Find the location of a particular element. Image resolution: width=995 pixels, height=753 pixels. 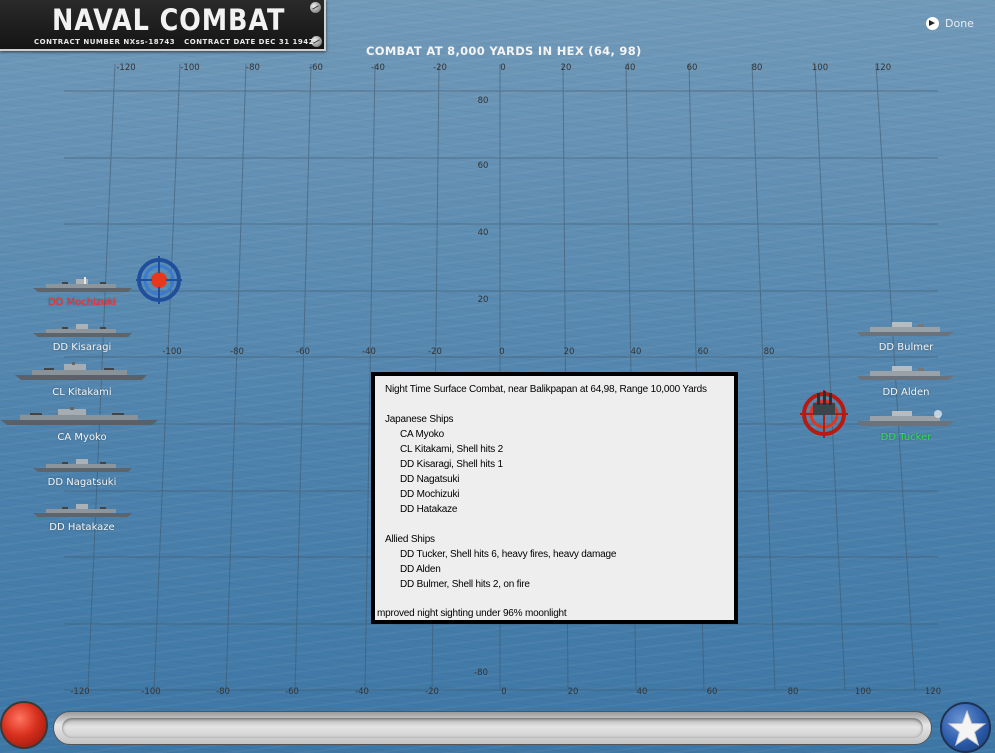

report-line: CA Myoko is located at coordinates (422, 434).